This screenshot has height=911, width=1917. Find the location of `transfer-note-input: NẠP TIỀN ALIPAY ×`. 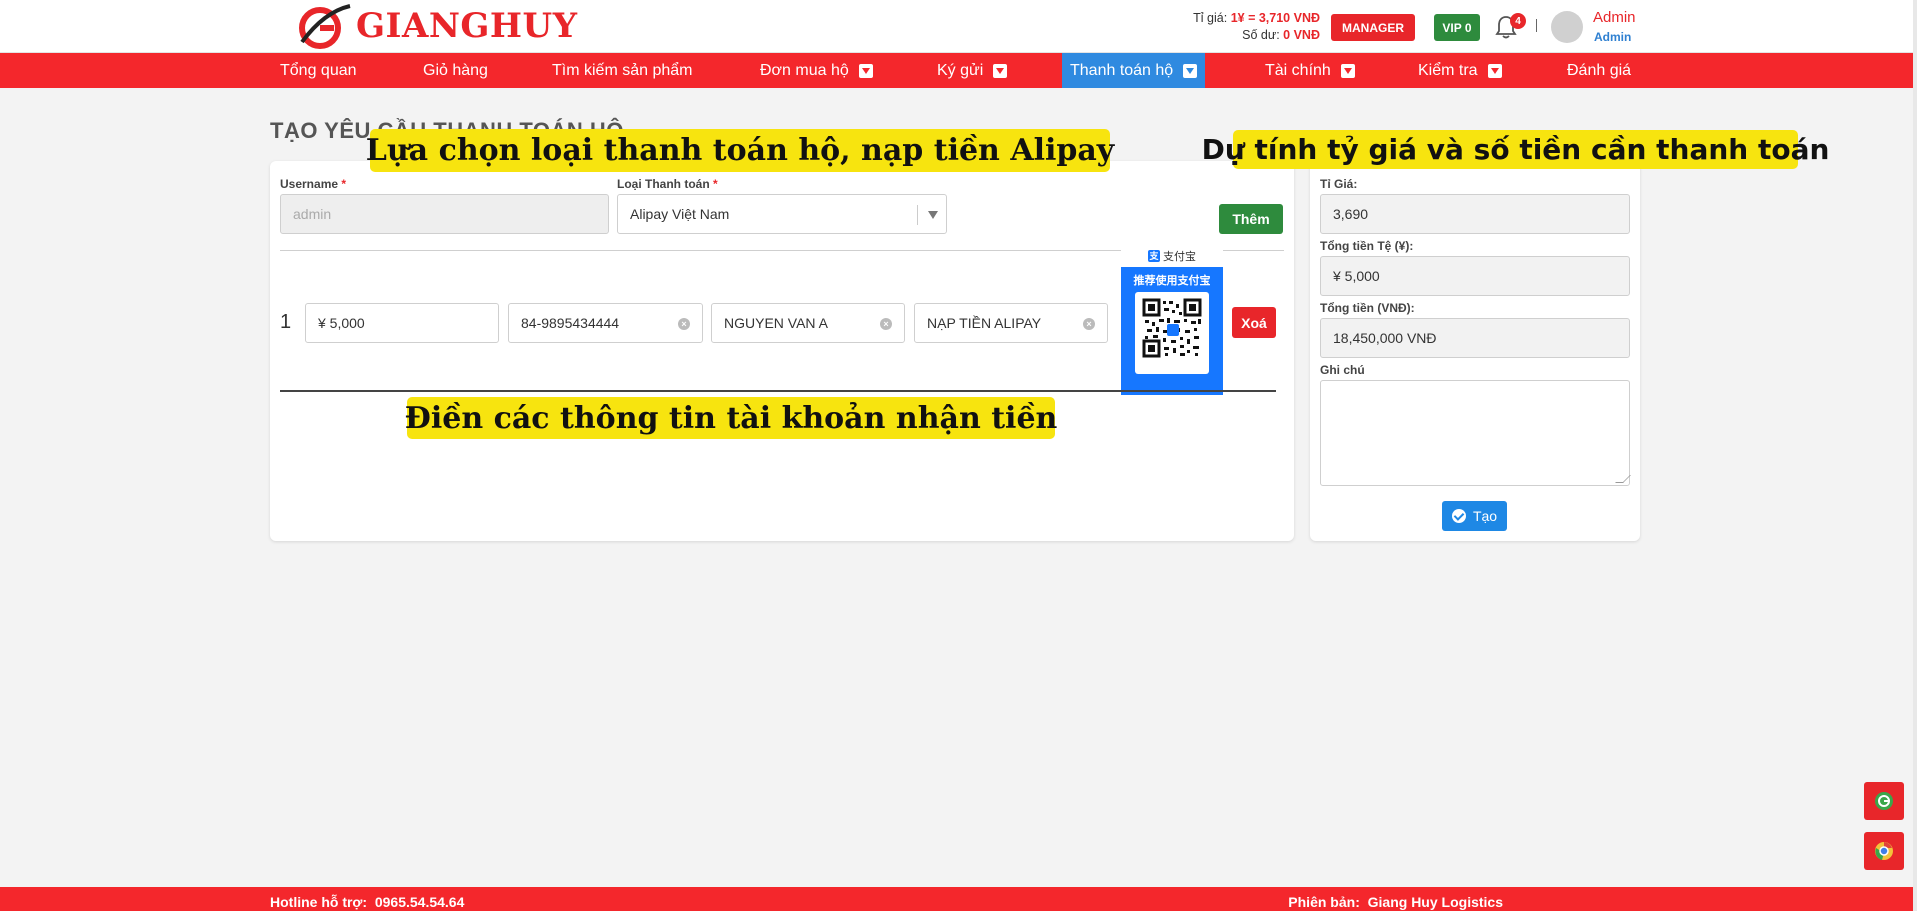

transfer-note-input: NẠP TIỀN ALIPAY × is located at coordinates (1011, 323).